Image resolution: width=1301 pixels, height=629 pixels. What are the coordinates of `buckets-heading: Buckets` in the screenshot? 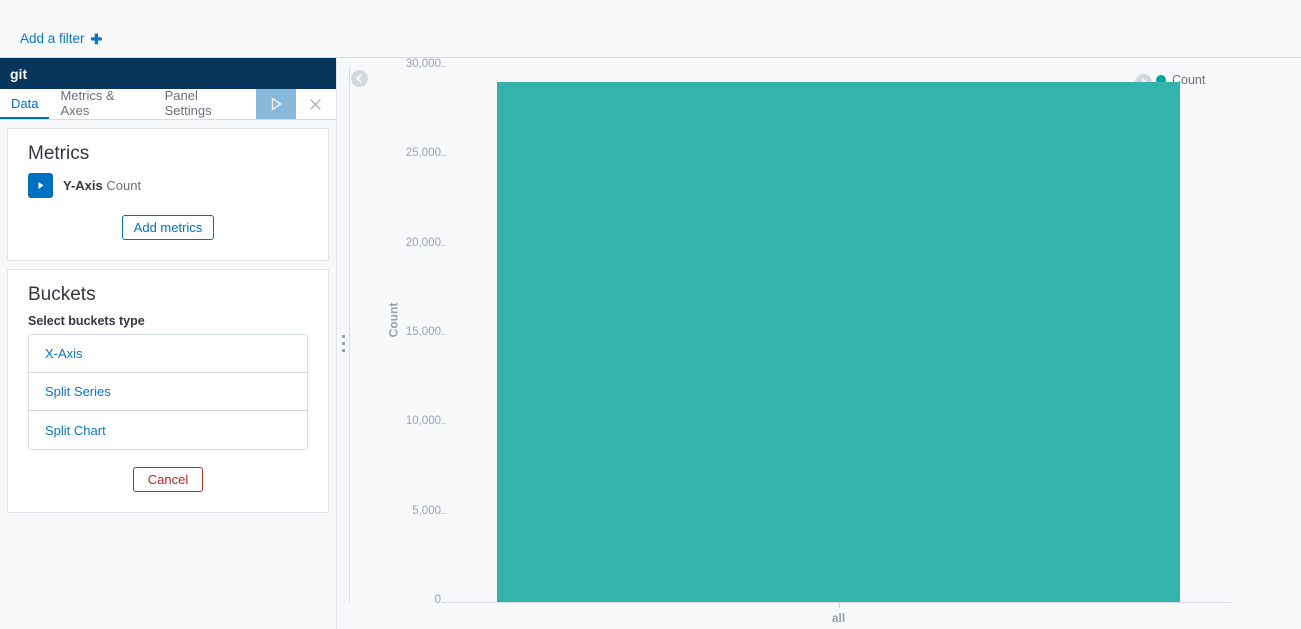 It's located at (62, 294).